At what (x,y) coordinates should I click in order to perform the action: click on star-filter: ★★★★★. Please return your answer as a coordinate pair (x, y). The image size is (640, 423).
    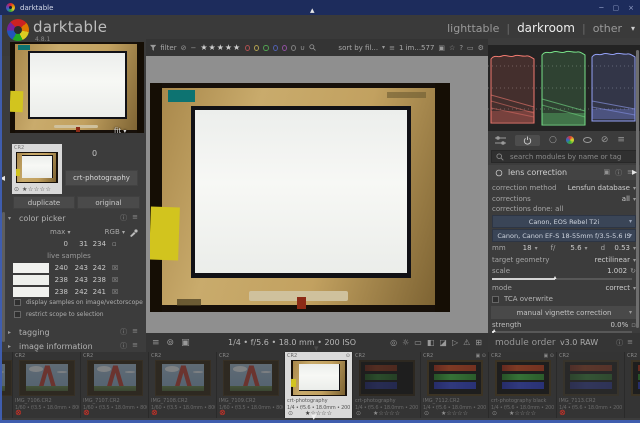
    Looking at the image, I should click on (220, 47).